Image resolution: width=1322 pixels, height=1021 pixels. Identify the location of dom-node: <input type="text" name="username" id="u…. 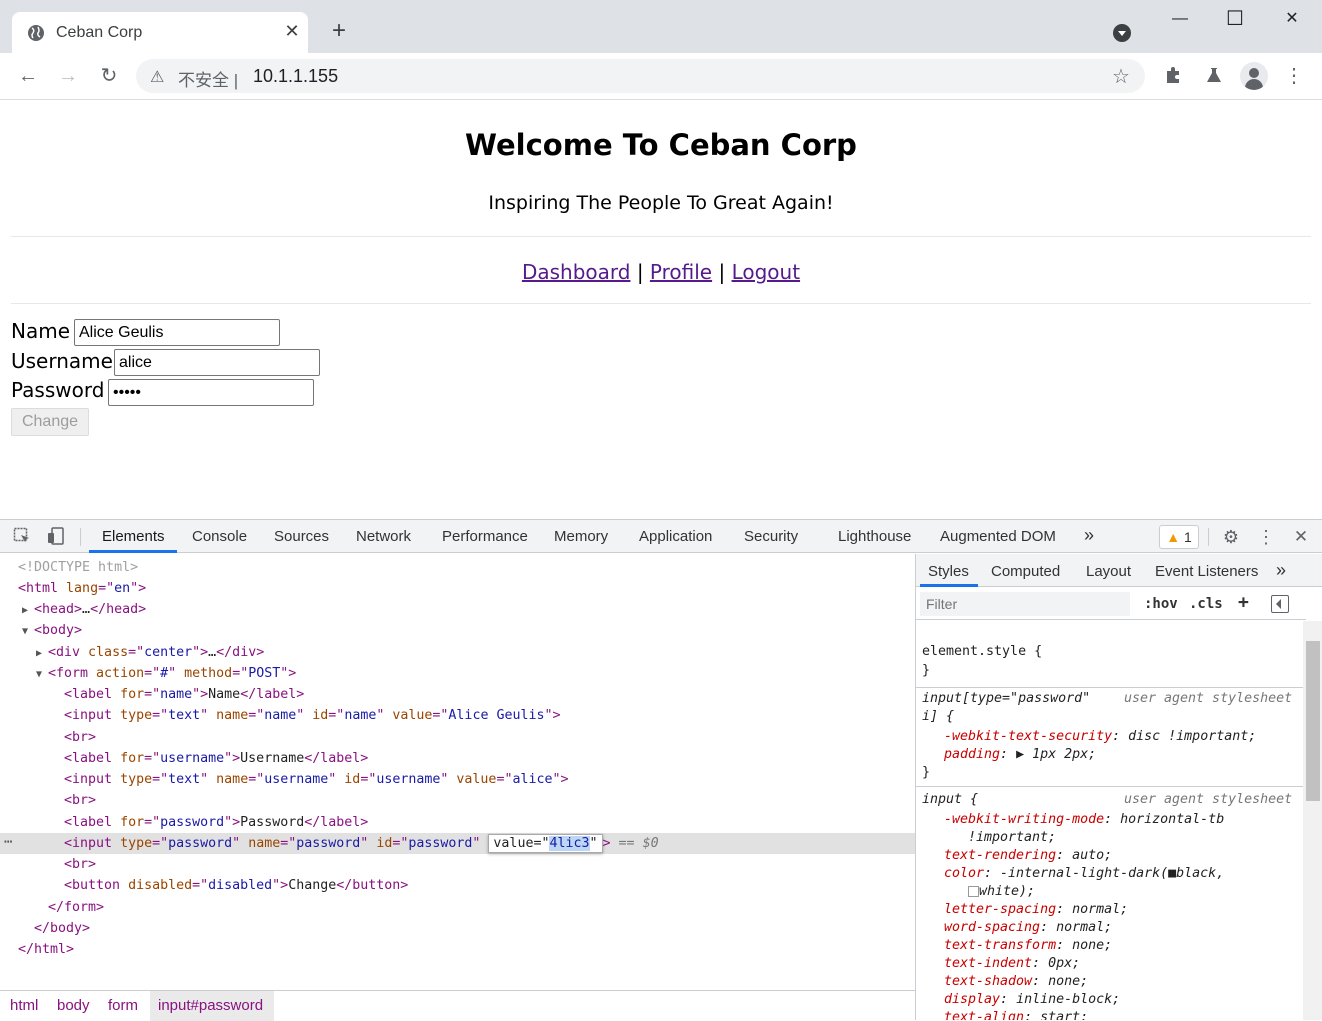
(316, 779).